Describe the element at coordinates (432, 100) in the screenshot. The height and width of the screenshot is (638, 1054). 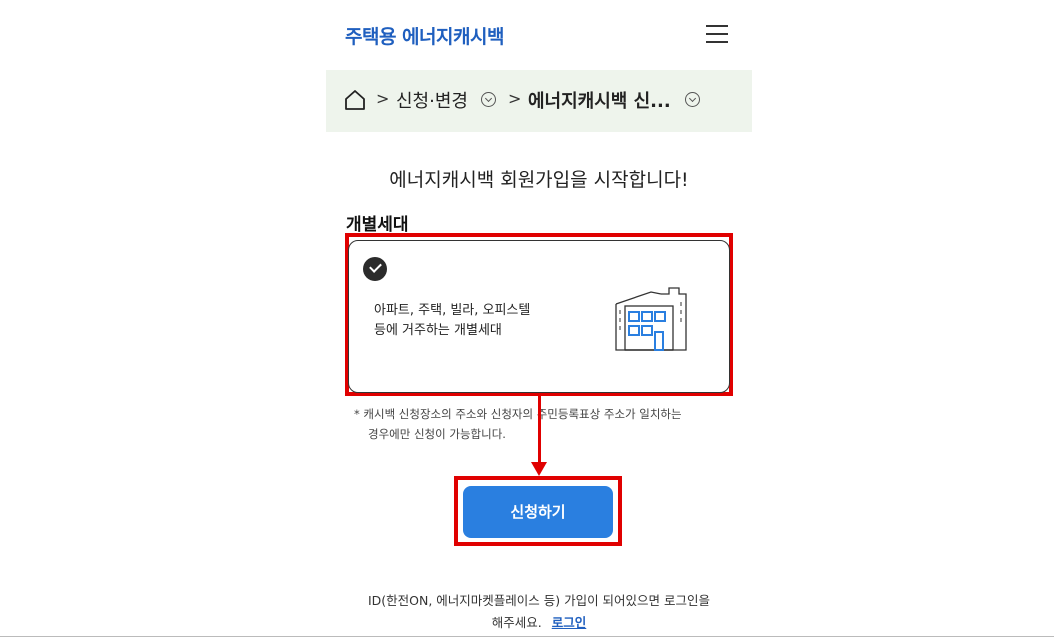
I see `breadcrumb-item-apply-change: 신청·변경` at that location.